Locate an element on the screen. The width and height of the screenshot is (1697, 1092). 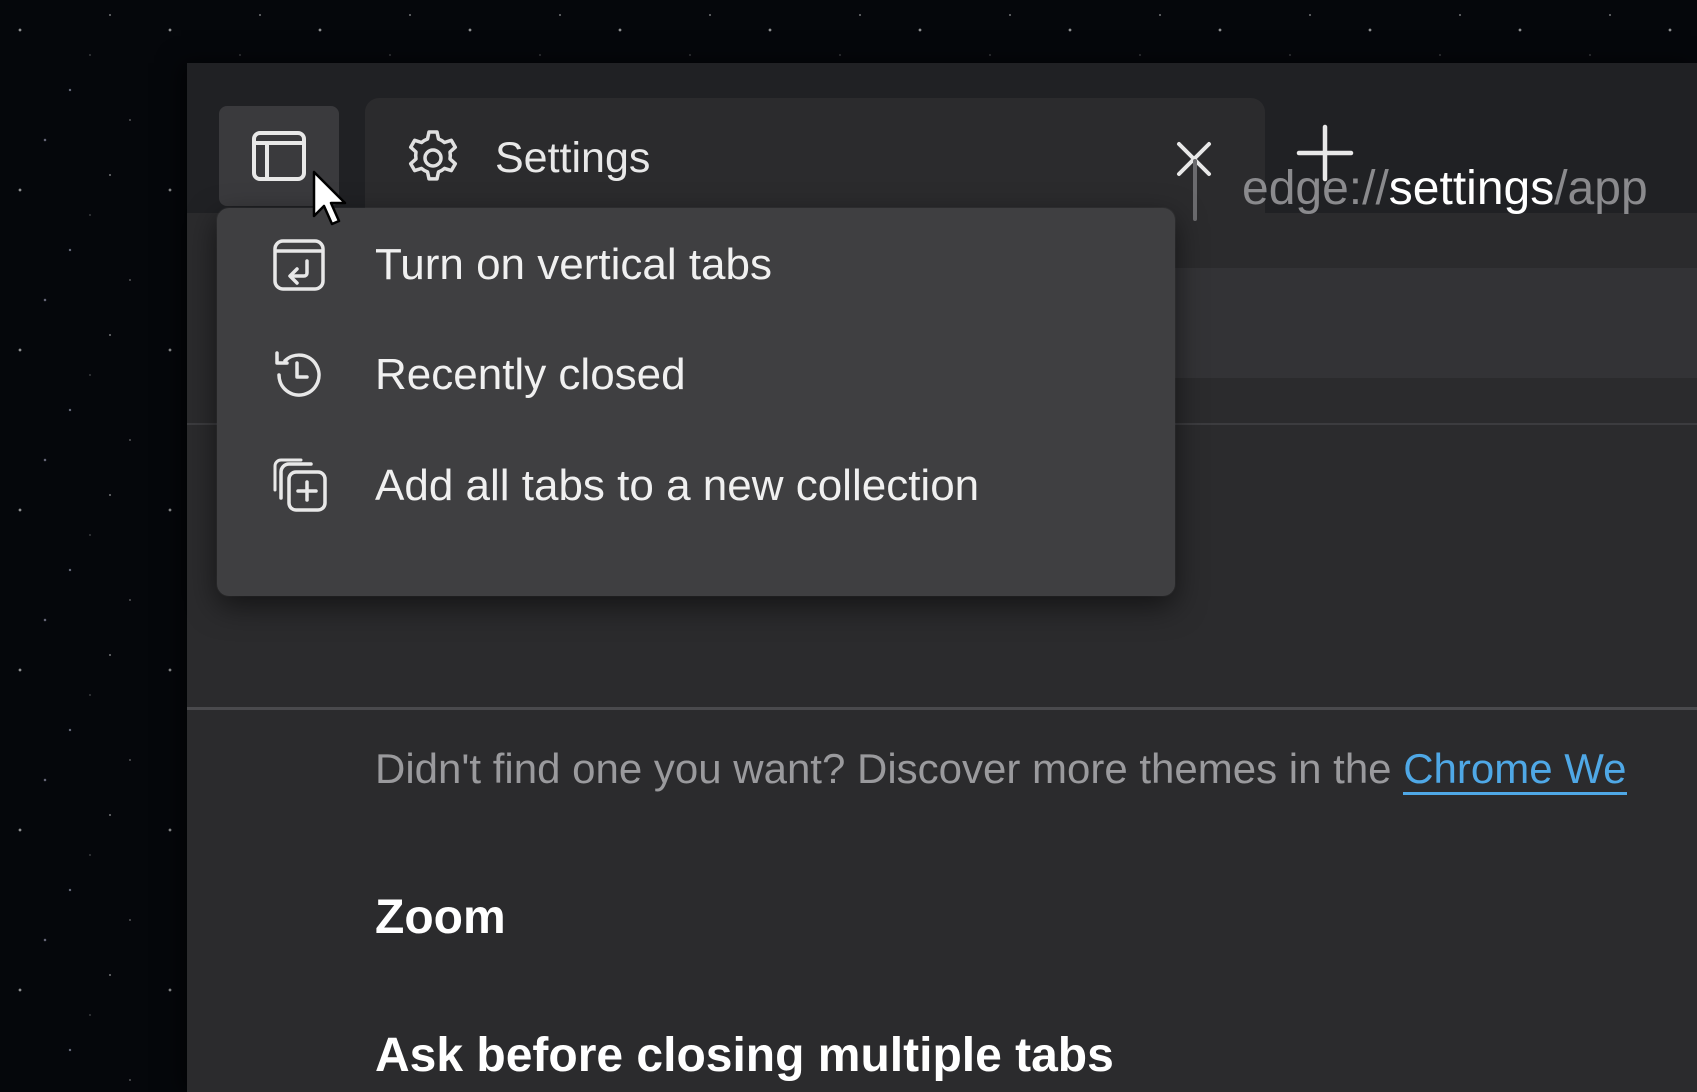
menu-item-vertical-tabs: Turn on vertical tabs is located at coordinates (696, 263).